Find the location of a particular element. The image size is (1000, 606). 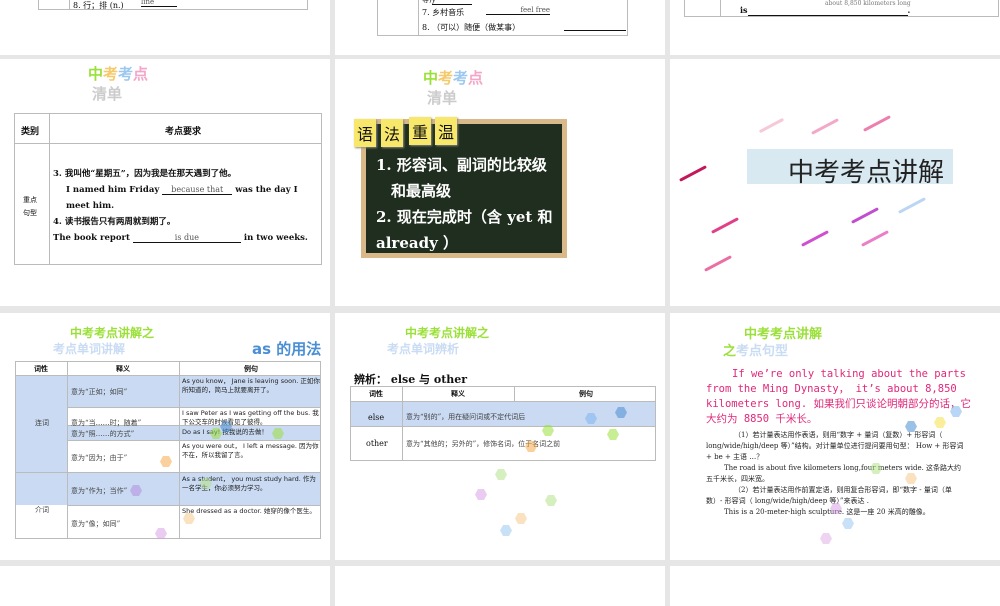

meaning-cell: 意为“作为；当作” is located at coordinates (99, 491).